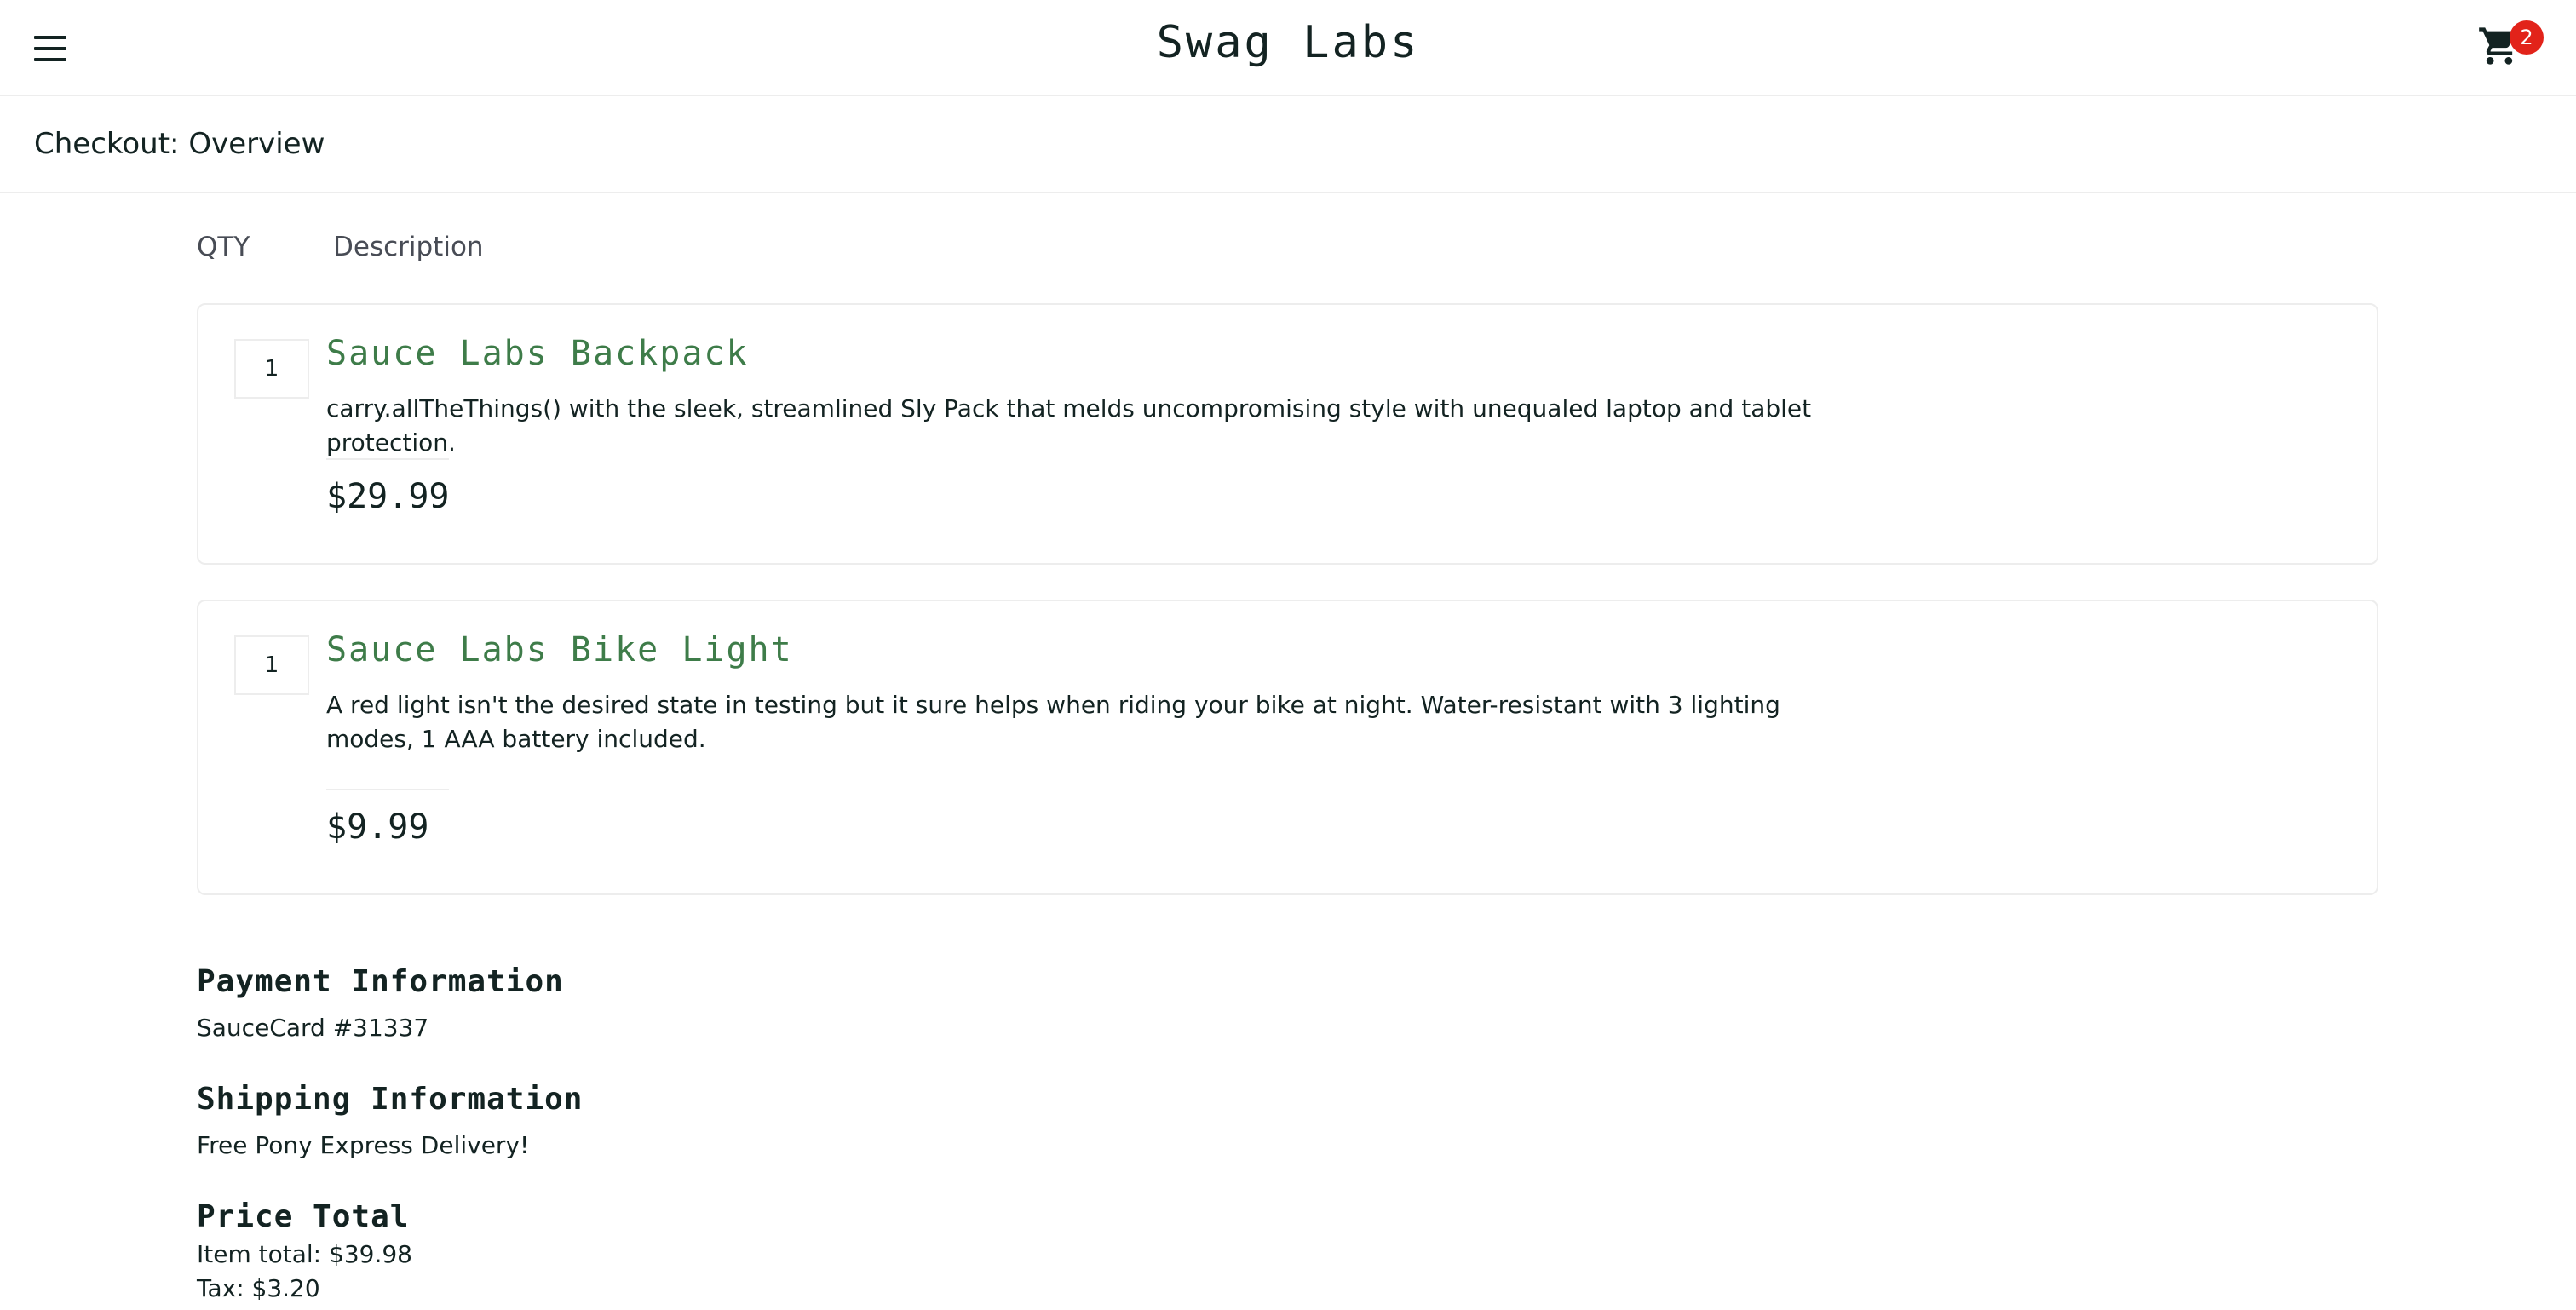 Image resolution: width=2576 pixels, height=1310 pixels. I want to click on shipping-info-label: Shipping Information, so click(391, 1099).